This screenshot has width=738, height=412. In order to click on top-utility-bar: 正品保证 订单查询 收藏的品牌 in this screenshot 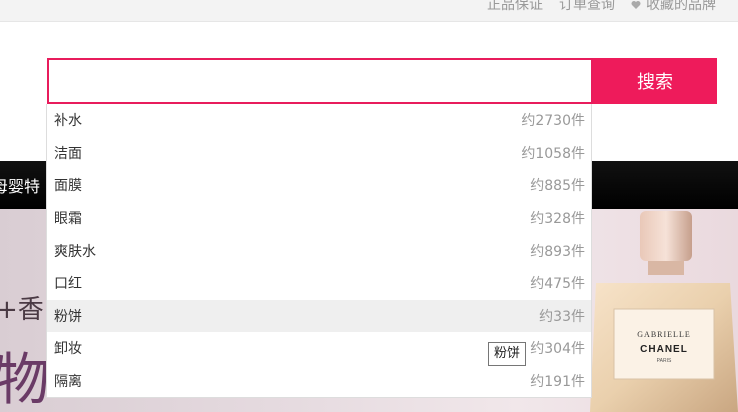, I will do `click(369, 11)`.